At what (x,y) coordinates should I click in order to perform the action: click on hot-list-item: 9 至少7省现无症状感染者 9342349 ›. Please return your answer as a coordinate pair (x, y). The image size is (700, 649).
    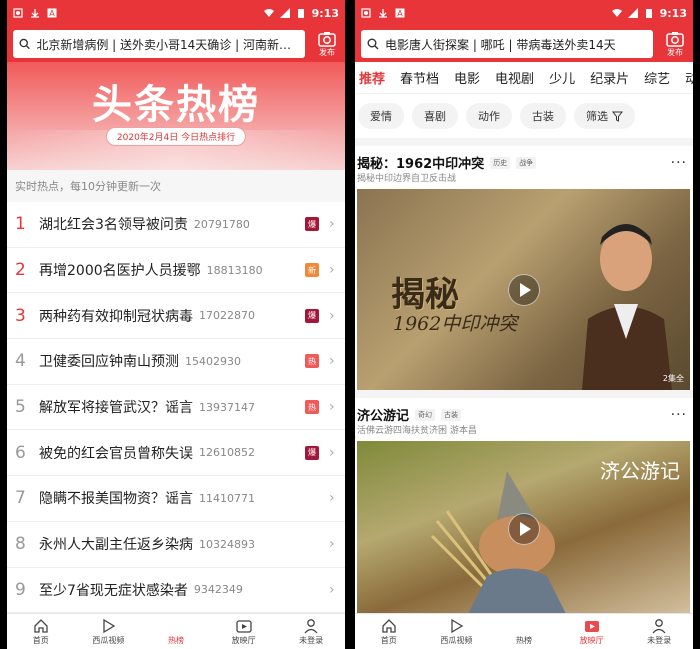
    Looking at the image, I should click on (176, 591).